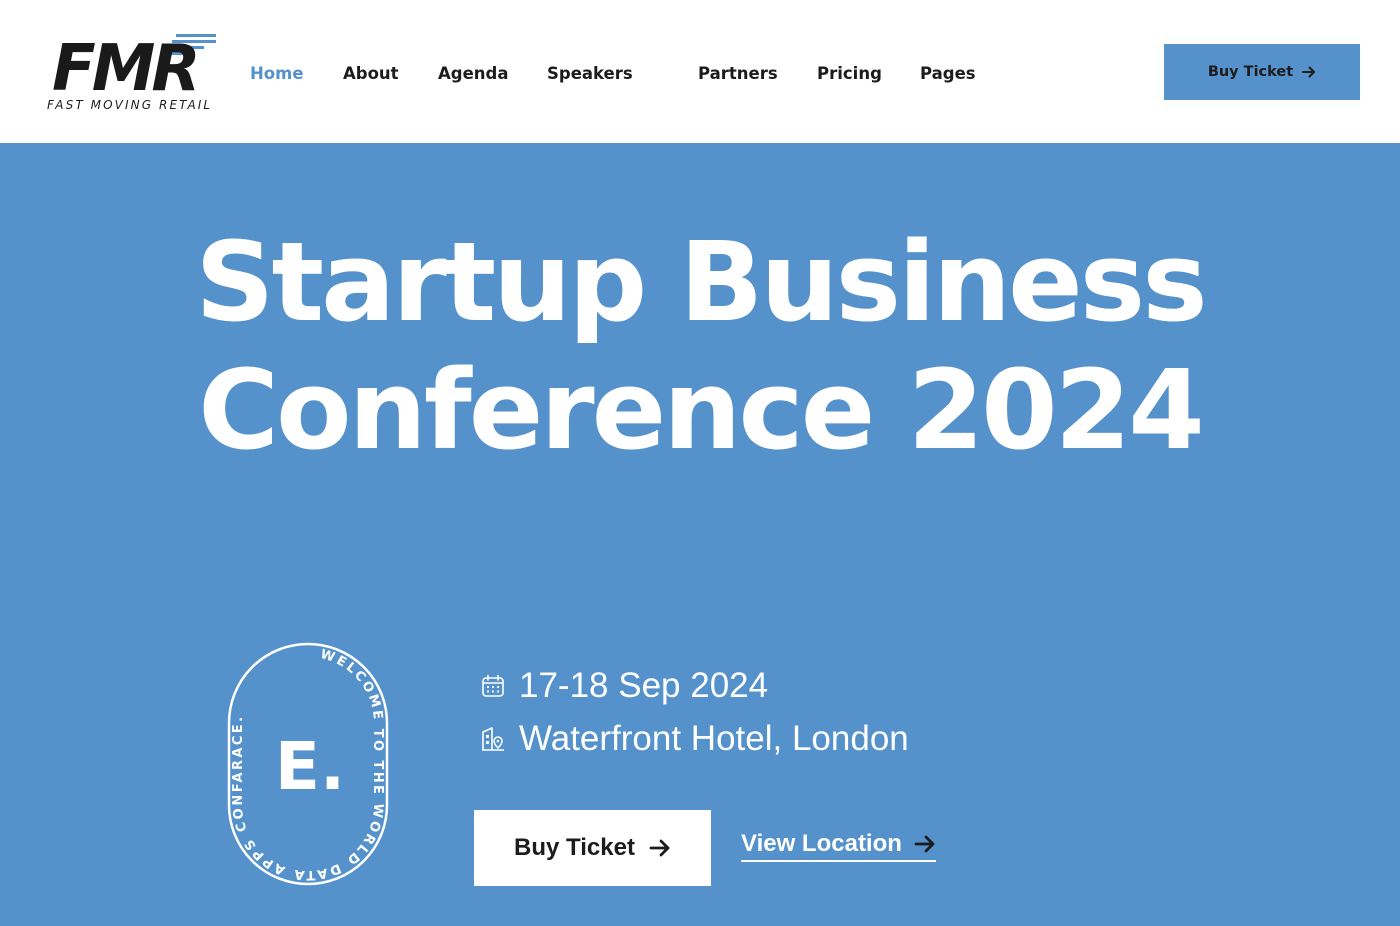 The width and height of the screenshot is (1400, 926). What do you see at coordinates (738, 73) in the screenshot?
I see `nav-partners: Partners` at bounding box center [738, 73].